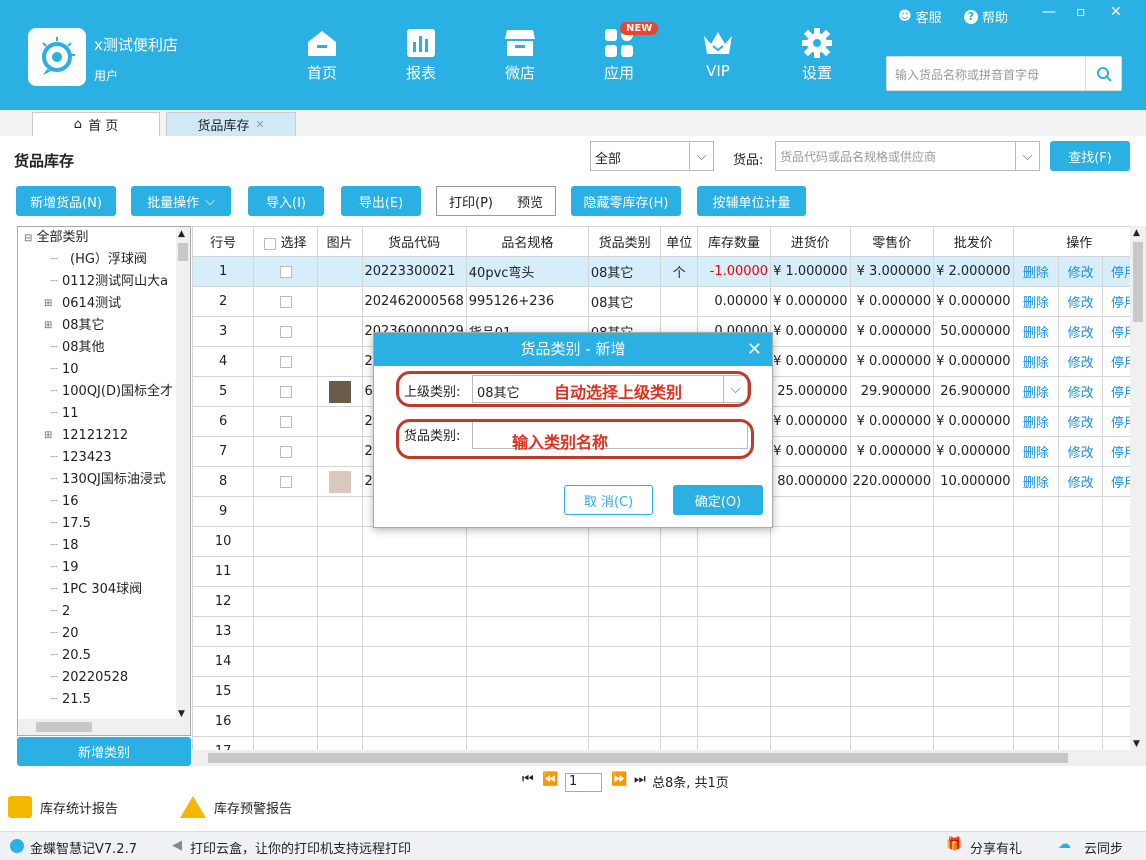 This screenshot has width=1146, height=860. What do you see at coordinates (104, 238) in the screenshot?
I see `tree-root: ⊟ 全部类别` at bounding box center [104, 238].